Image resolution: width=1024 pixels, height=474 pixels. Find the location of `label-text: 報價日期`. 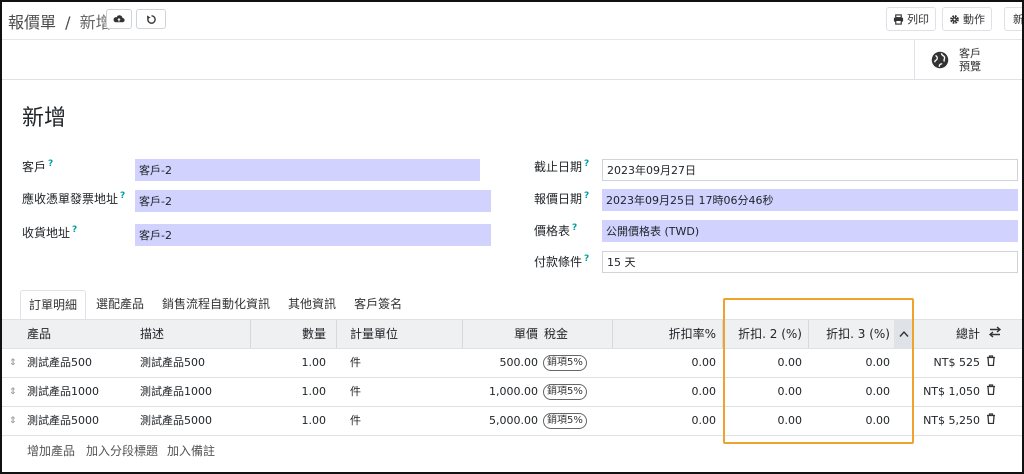

label-text: 報價日期 is located at coordinates (558, 199).